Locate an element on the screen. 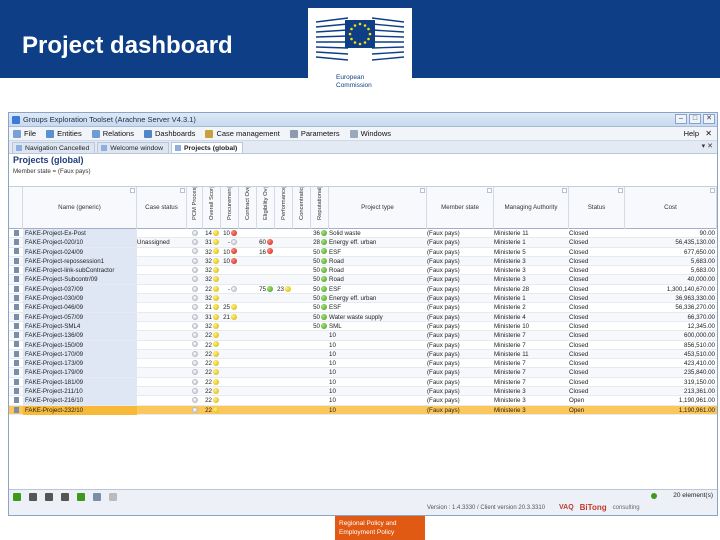  sort-icon is located at coordinates (49, 497).